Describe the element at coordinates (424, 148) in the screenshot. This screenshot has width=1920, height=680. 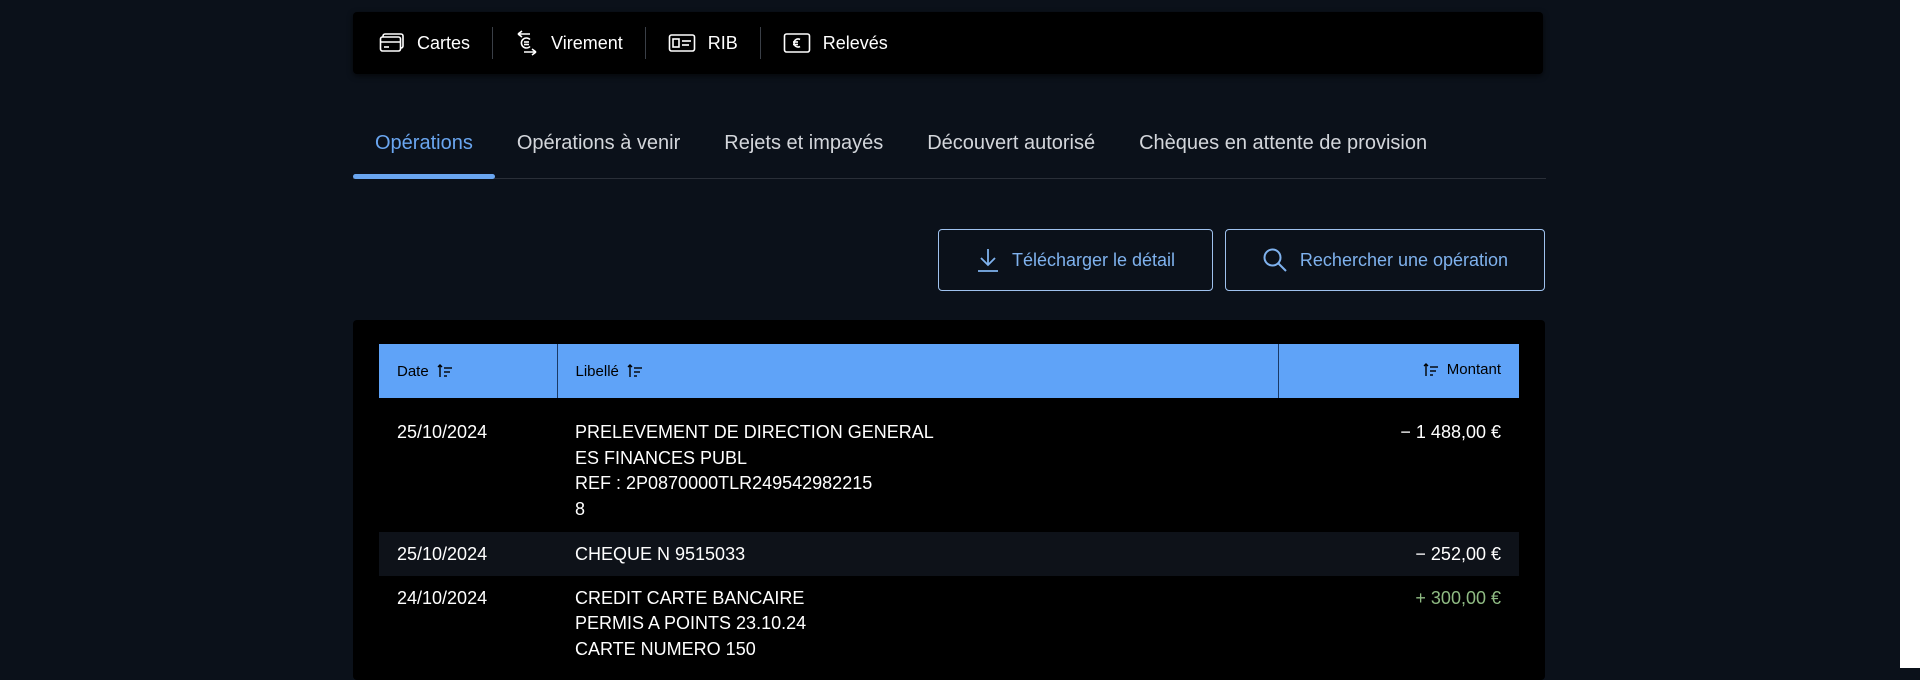
I see `tab-operations: Opérations` at that location.